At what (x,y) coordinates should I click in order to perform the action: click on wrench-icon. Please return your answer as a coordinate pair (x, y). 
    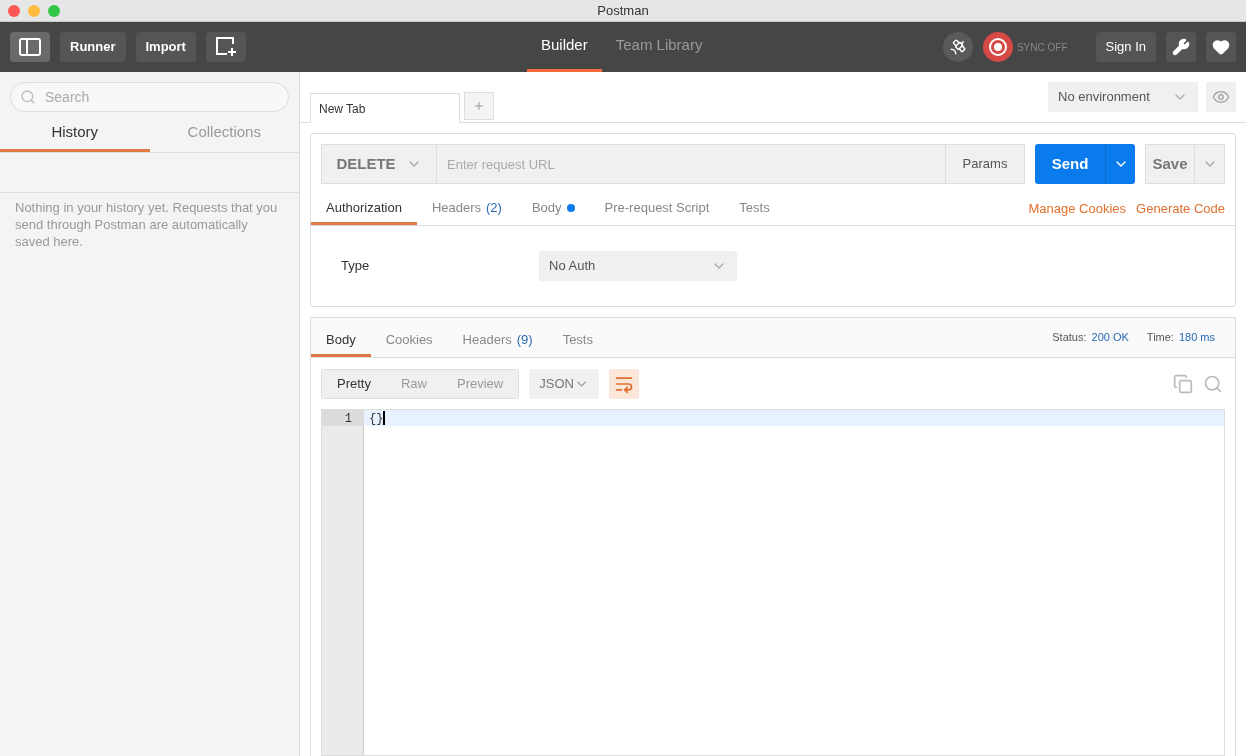
    Looking at the image, I should click on (1181, 47).